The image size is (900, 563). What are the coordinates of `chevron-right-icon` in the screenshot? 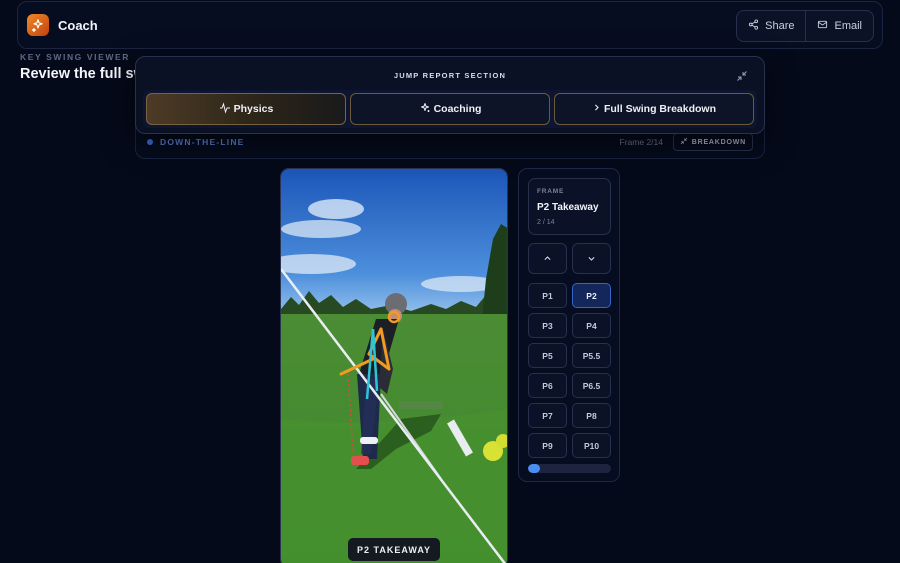 It's located at (596, 109).